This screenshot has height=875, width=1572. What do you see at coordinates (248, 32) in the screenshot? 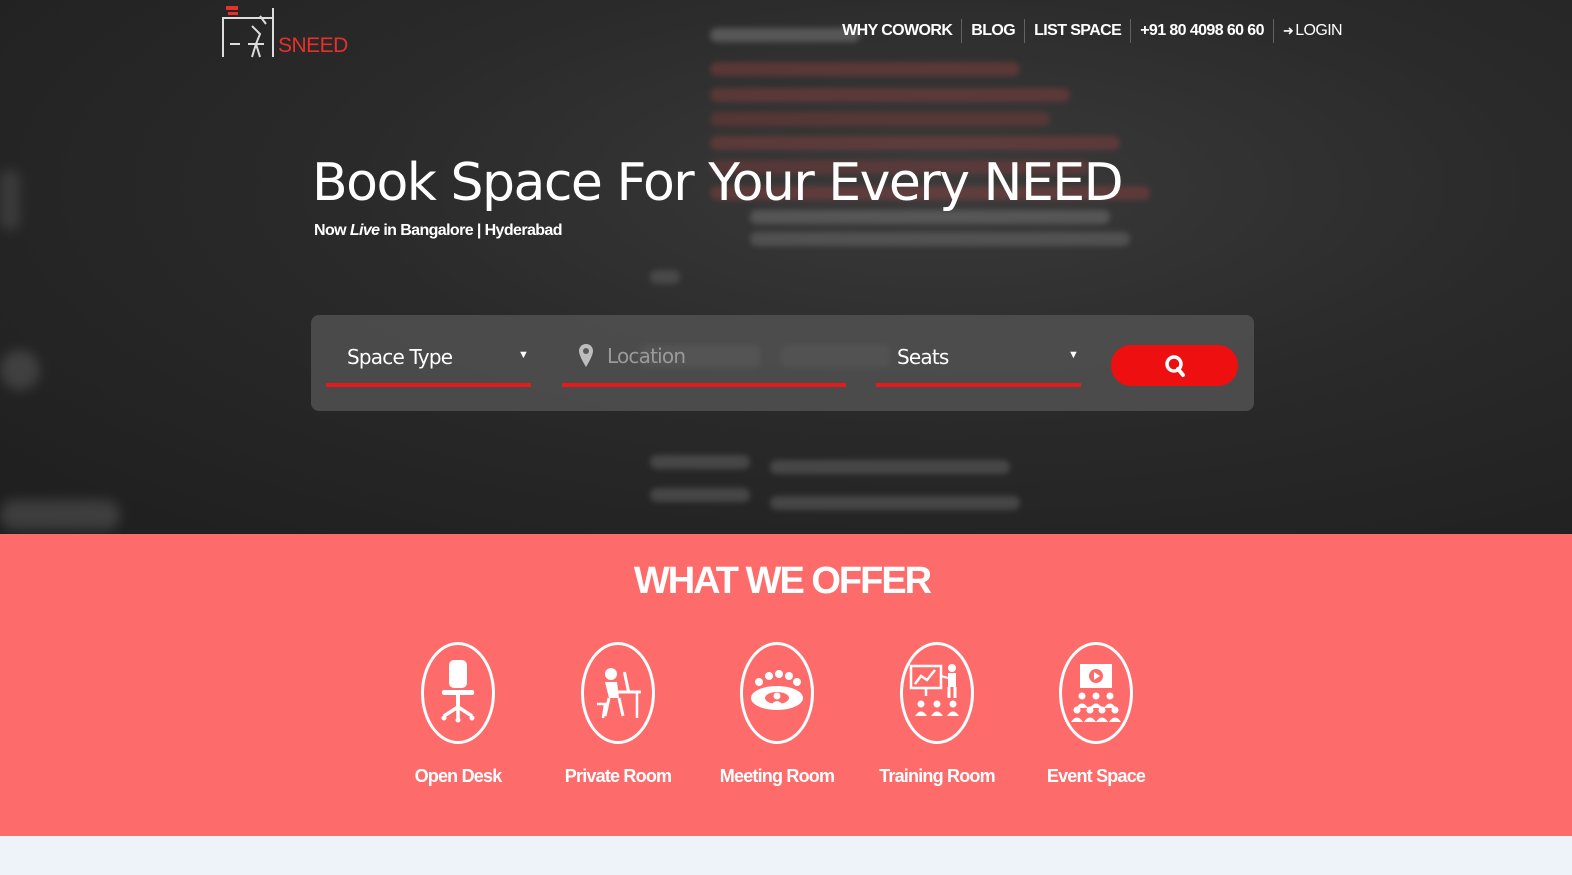
I see `desk-logo-icon` at bounding box center [248, 32].